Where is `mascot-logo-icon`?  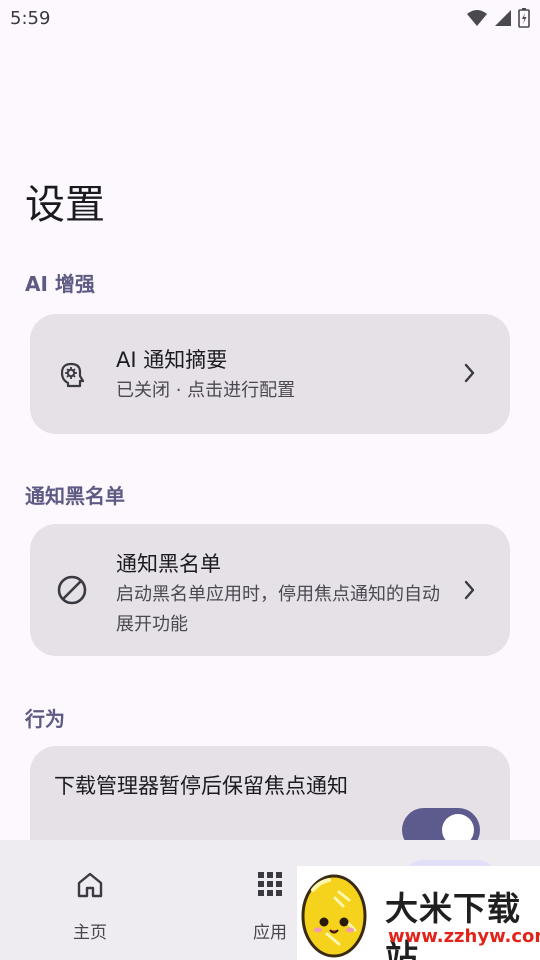 mascot-logo-icon is located at coordinates (334, 914).